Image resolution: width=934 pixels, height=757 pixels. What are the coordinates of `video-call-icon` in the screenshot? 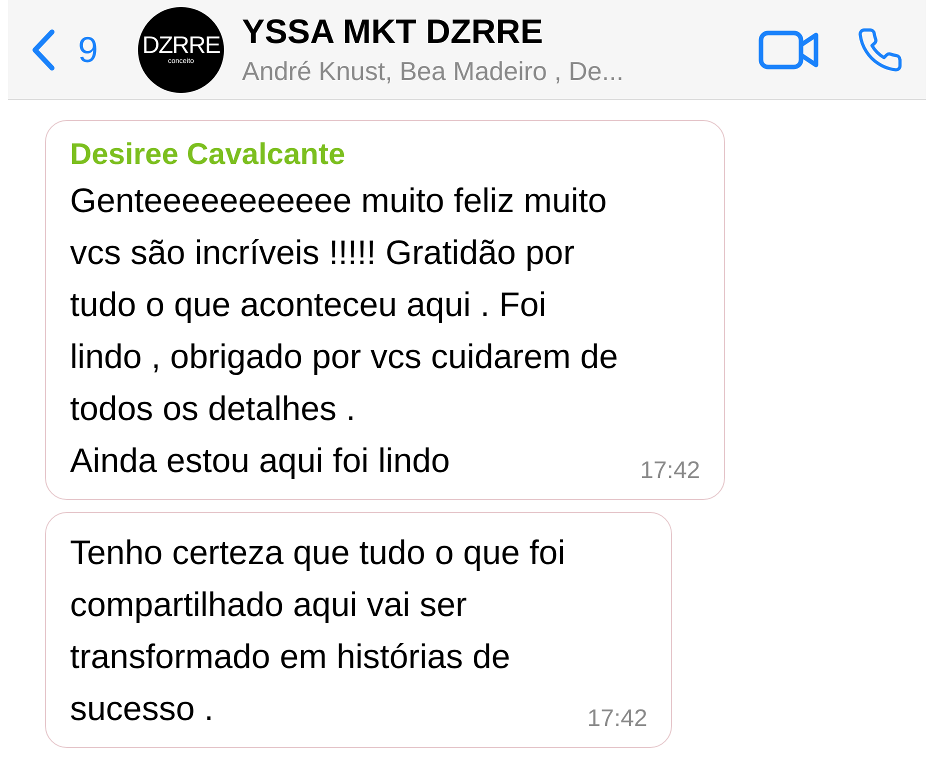 It's located at (789, 50).